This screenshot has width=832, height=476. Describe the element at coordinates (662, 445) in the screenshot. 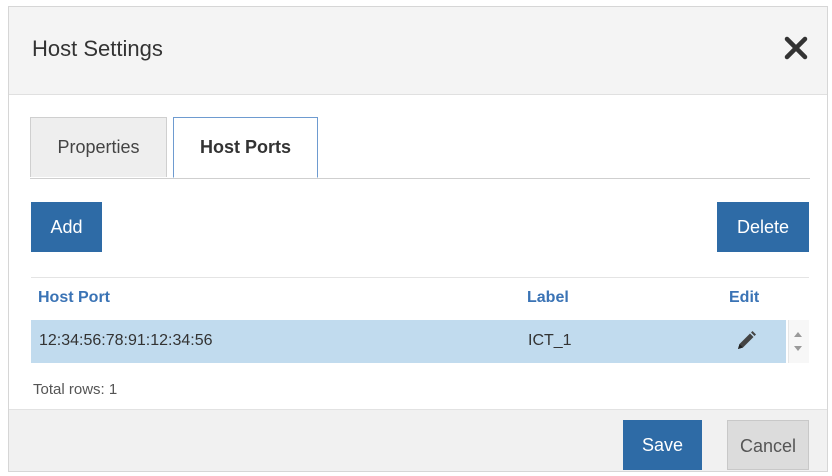

I see `save-button: Save` at that location.